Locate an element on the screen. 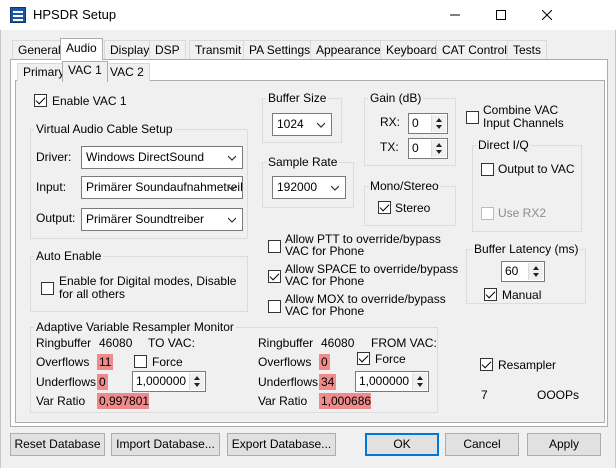 This screenshot has width=616, height=468. use-rx2-checkbox is located at coordinates (487, 213).